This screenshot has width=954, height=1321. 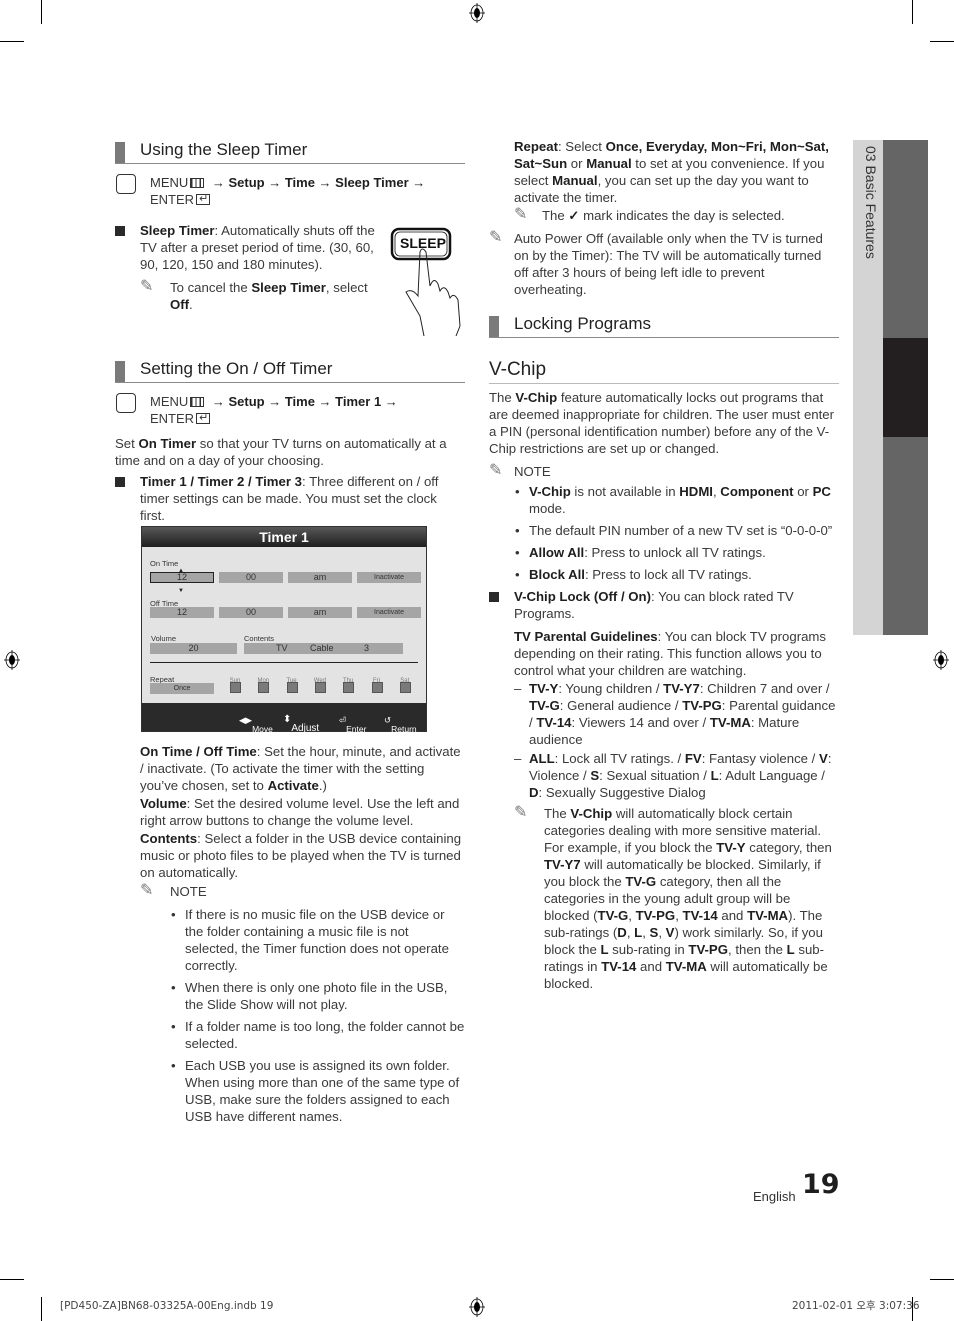 I want to click on term: Repeat, so click(x=536, y=146).